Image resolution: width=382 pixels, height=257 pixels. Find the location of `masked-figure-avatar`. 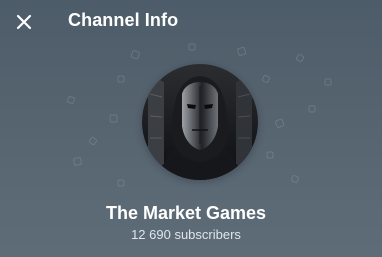

masked-figure-avatar is located at coordinates (200, 122).